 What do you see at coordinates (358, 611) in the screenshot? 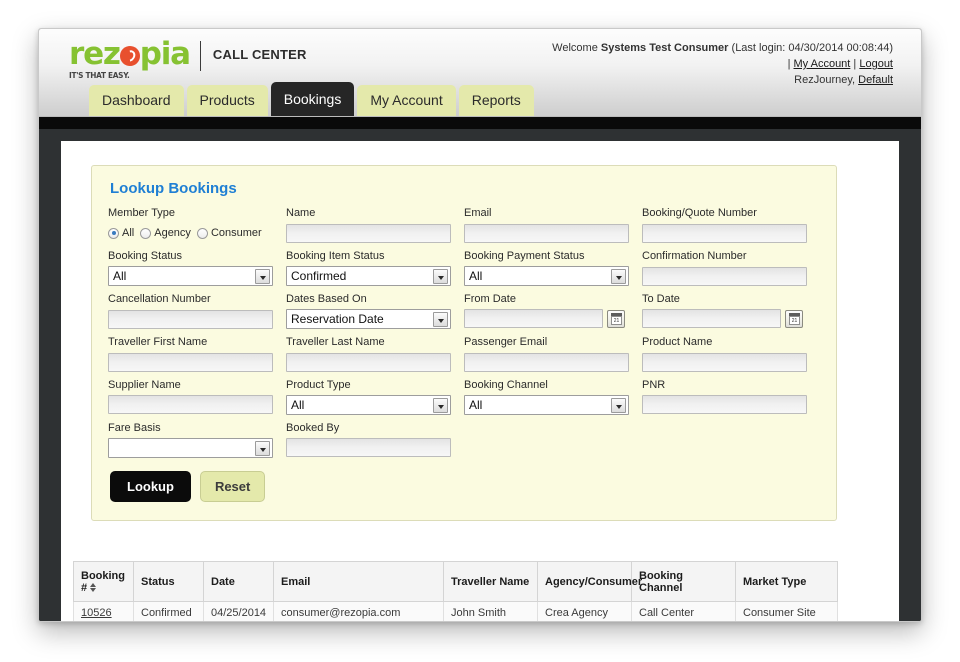
I see `cell-email: consumer@rezopia.com` at bounding box center [358, 611].